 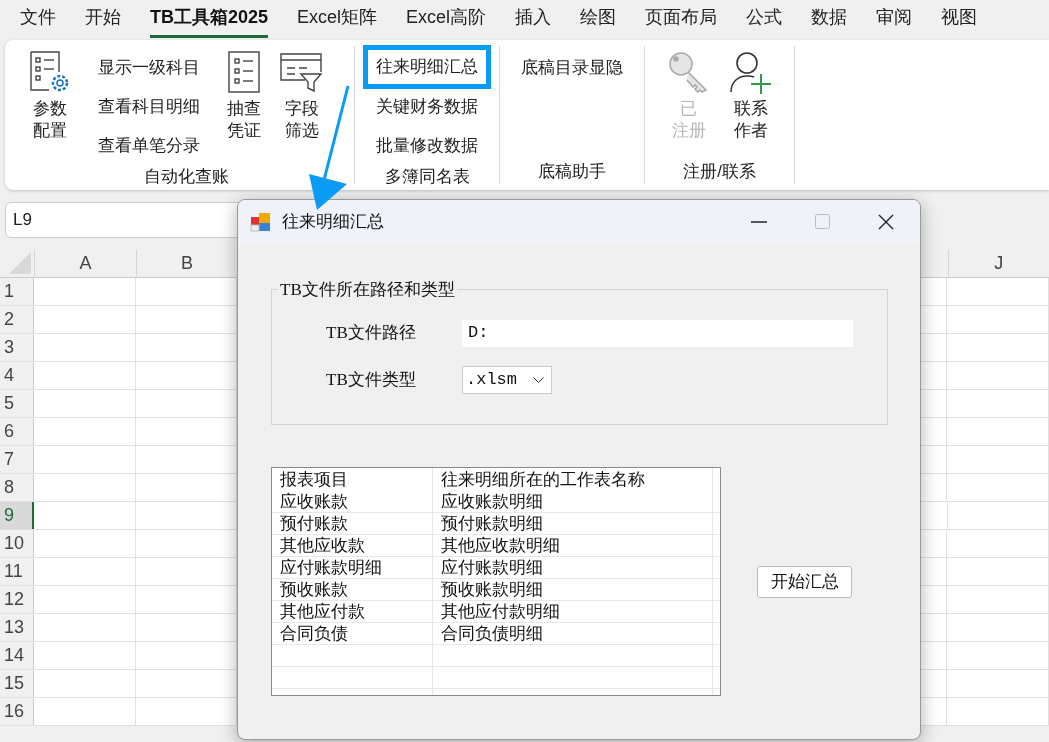 What do you see at coordinates (998, 263) in the screenshot?
I see `column-header: J` at bounding box center [998, 263].